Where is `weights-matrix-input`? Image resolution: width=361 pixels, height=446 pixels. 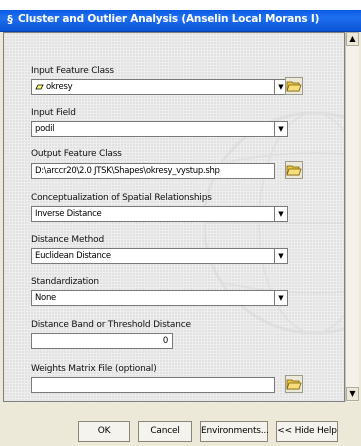 weights-matrix-input is located at coordinates (153, 385).